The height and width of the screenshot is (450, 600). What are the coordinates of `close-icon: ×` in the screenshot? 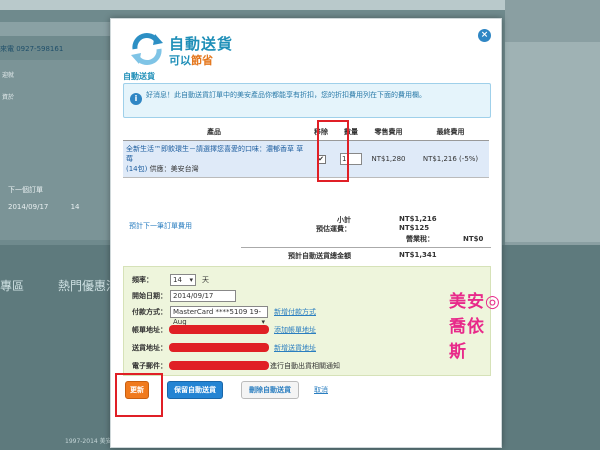 It's located at (484, 35).